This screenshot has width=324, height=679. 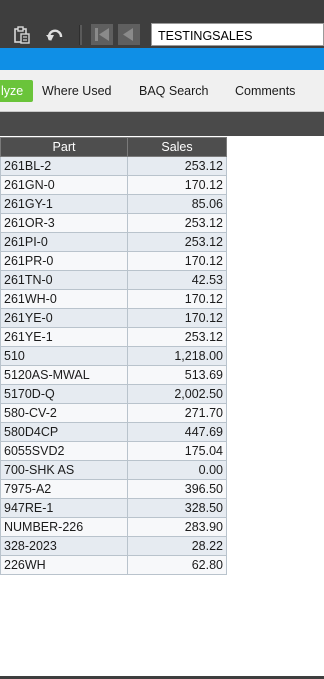 I want to click on sales-cell: 513.69, so click(x=177, y=375).